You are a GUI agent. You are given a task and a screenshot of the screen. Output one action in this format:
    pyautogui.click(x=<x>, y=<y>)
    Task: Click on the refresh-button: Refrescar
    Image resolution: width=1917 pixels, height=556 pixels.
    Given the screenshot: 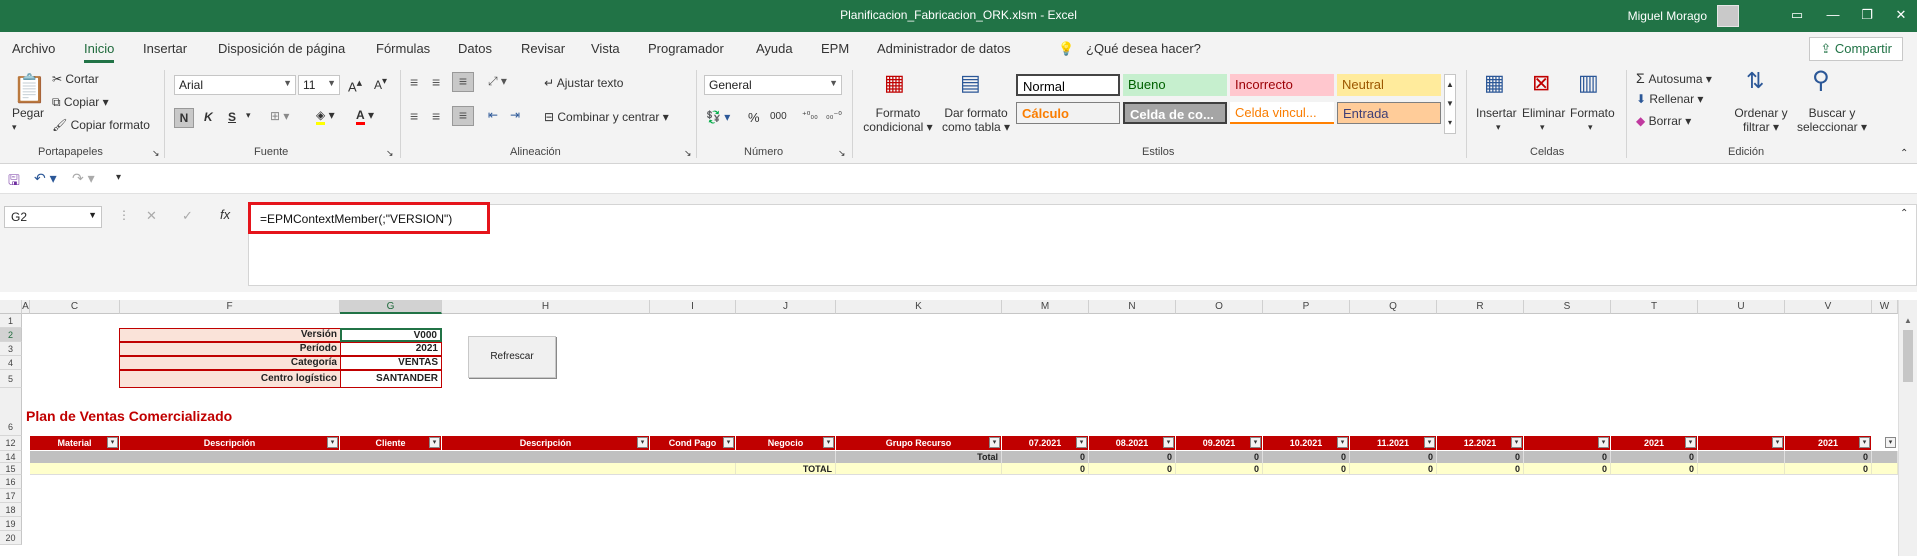 What is the action you would take?
    pyautogui.click(x=512, y=357)
    